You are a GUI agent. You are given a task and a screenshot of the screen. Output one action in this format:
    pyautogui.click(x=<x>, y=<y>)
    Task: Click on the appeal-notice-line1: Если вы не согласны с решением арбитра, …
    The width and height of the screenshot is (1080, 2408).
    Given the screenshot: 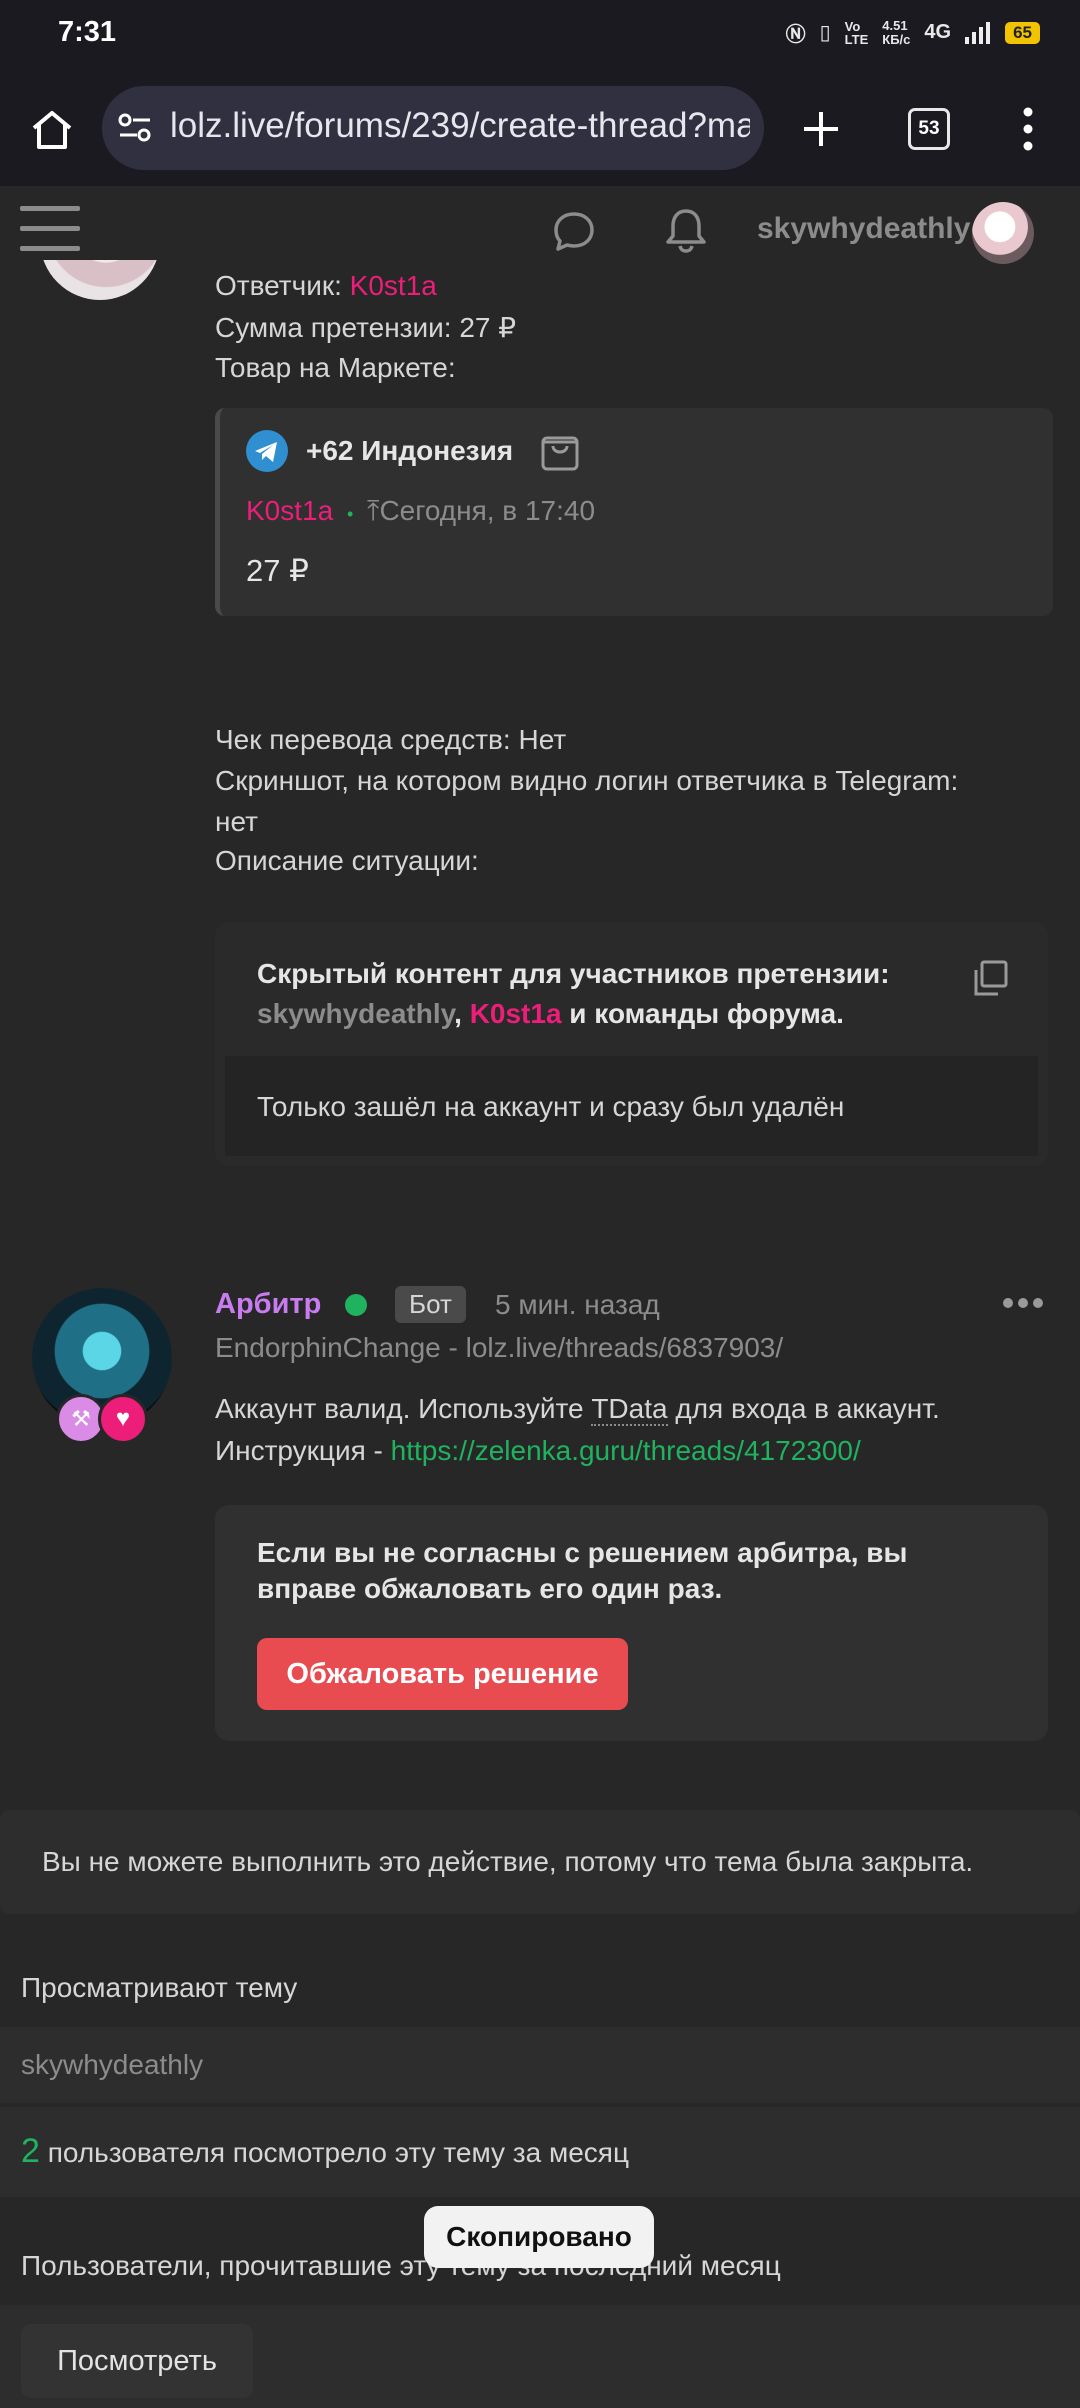 What is the action you would take?
    pyautogui.click(x=582, y=1552)
    